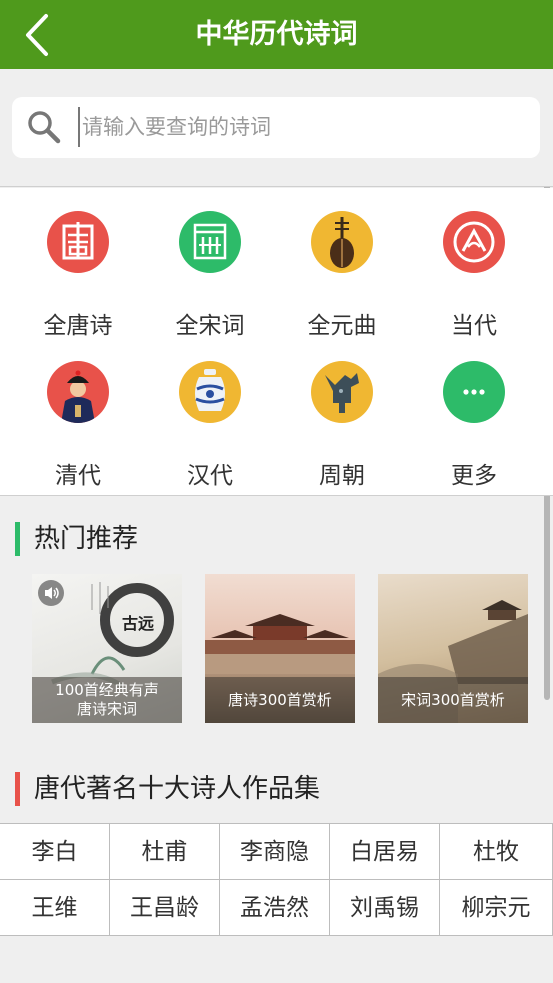 The width and height of the screenshot is (553, 983). What do you see at coordinates (474, 426) in the screenshot?
I see `category-more: 更多` at bounding box center [474, 426].